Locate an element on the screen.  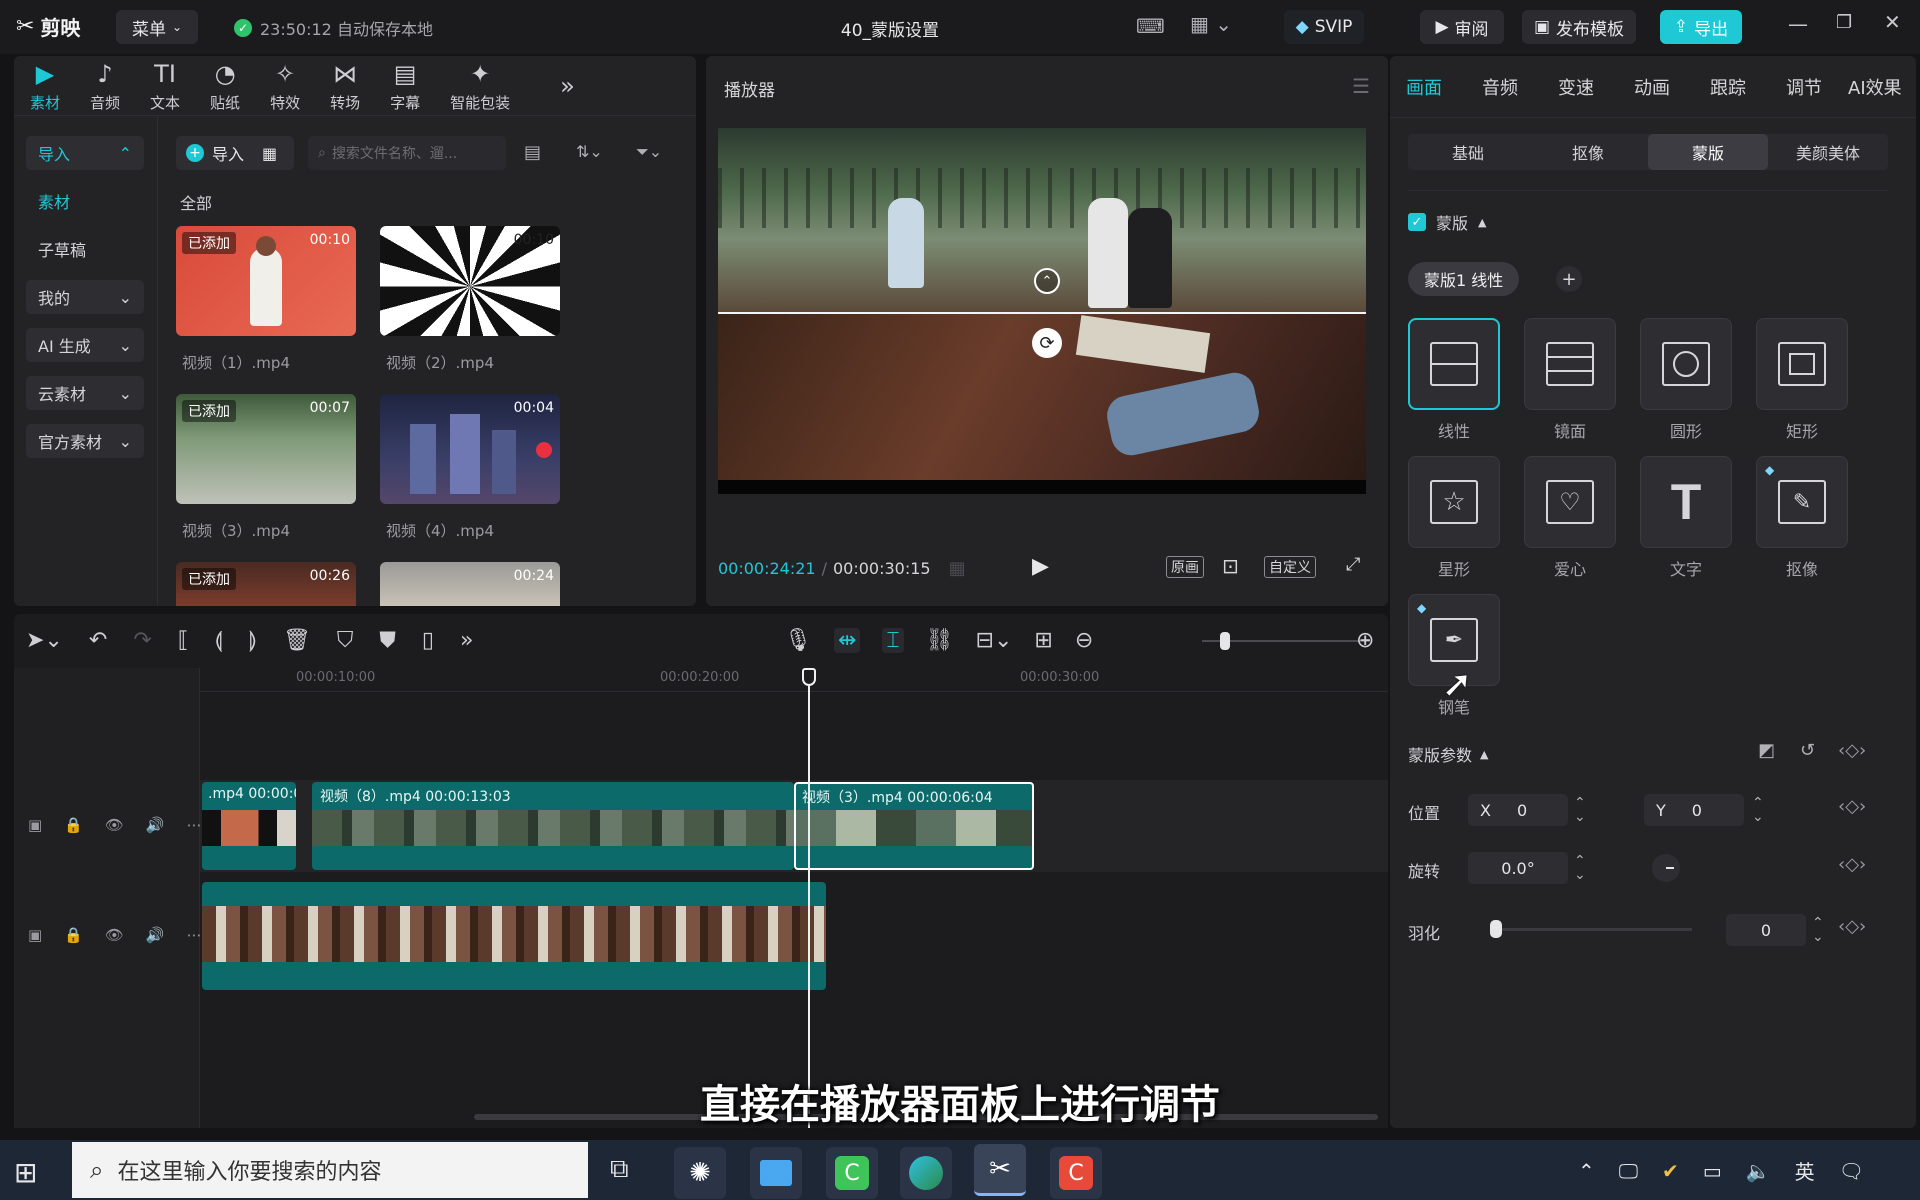
security-icon: ✔ is located at coordinates (1670, 1171).